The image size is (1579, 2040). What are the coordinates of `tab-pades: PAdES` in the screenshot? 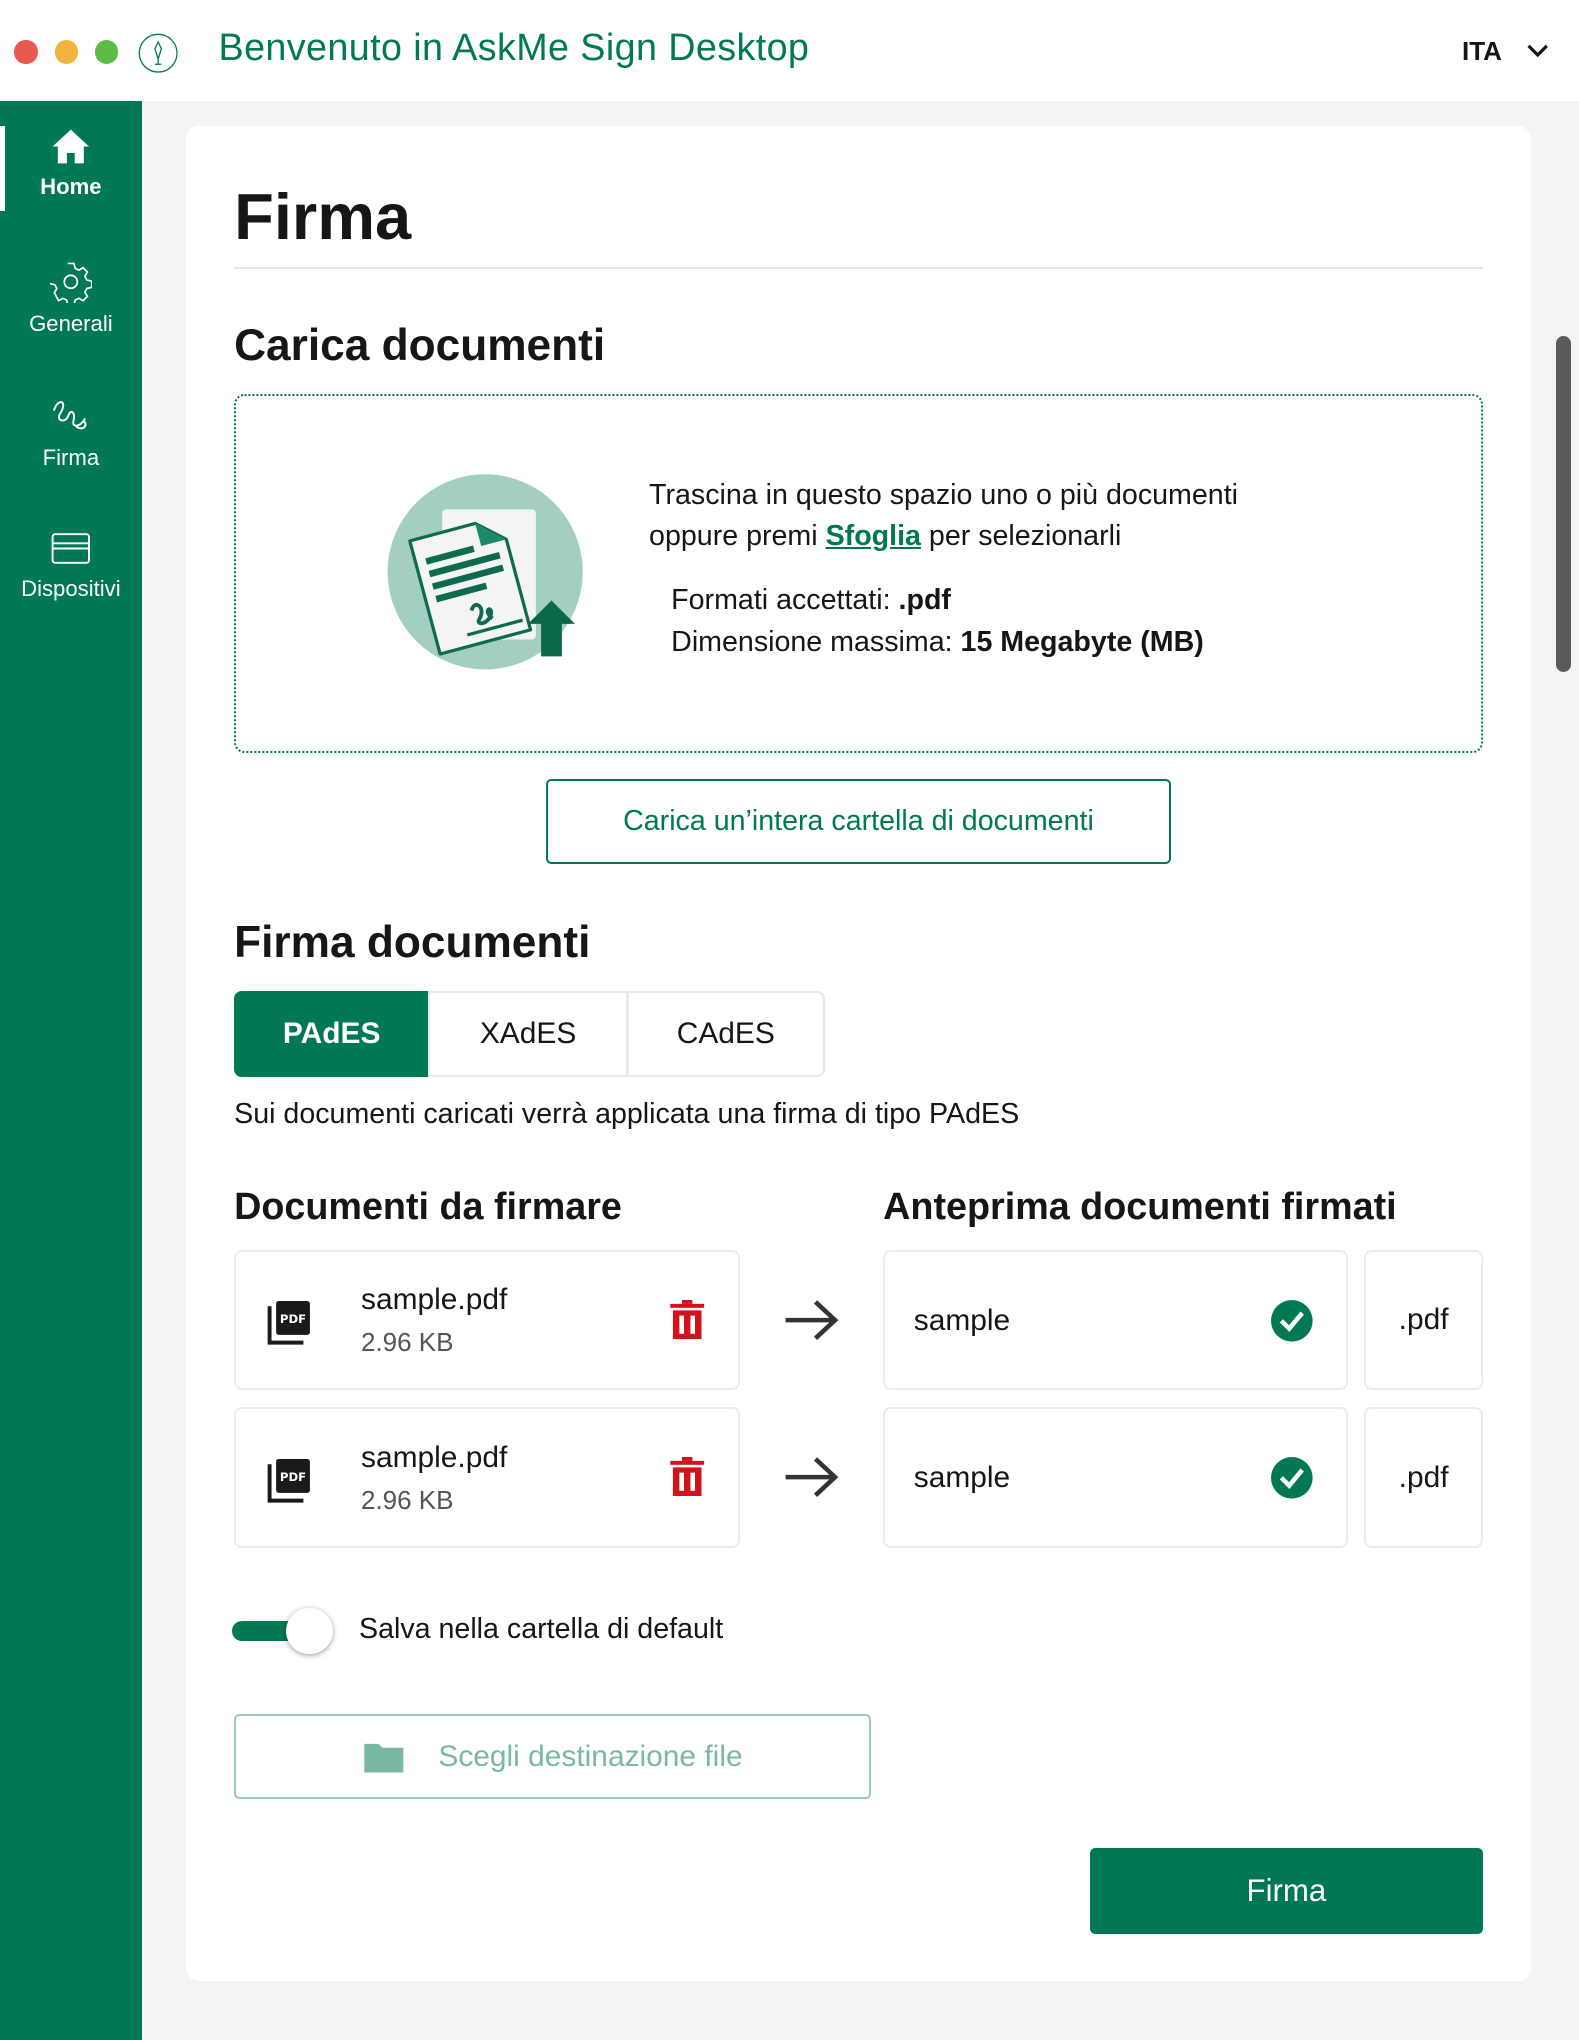 It's located at (332, 1034).